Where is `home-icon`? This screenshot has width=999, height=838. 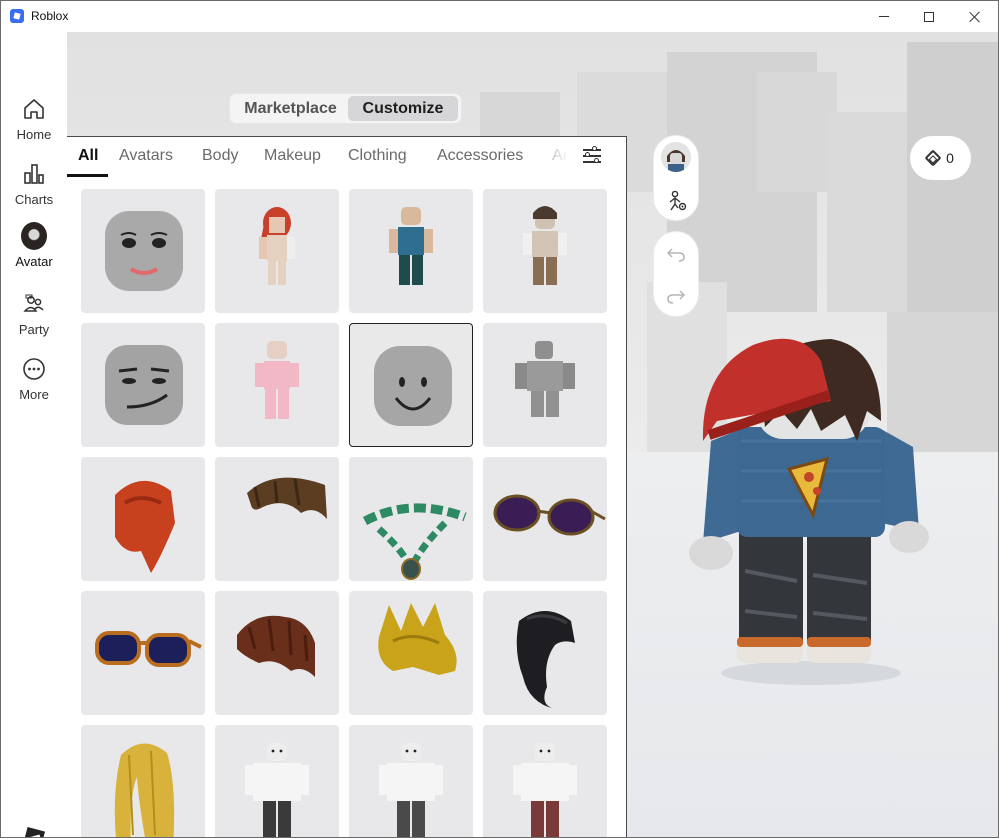
home-icon is located at coordinates (34, 109).